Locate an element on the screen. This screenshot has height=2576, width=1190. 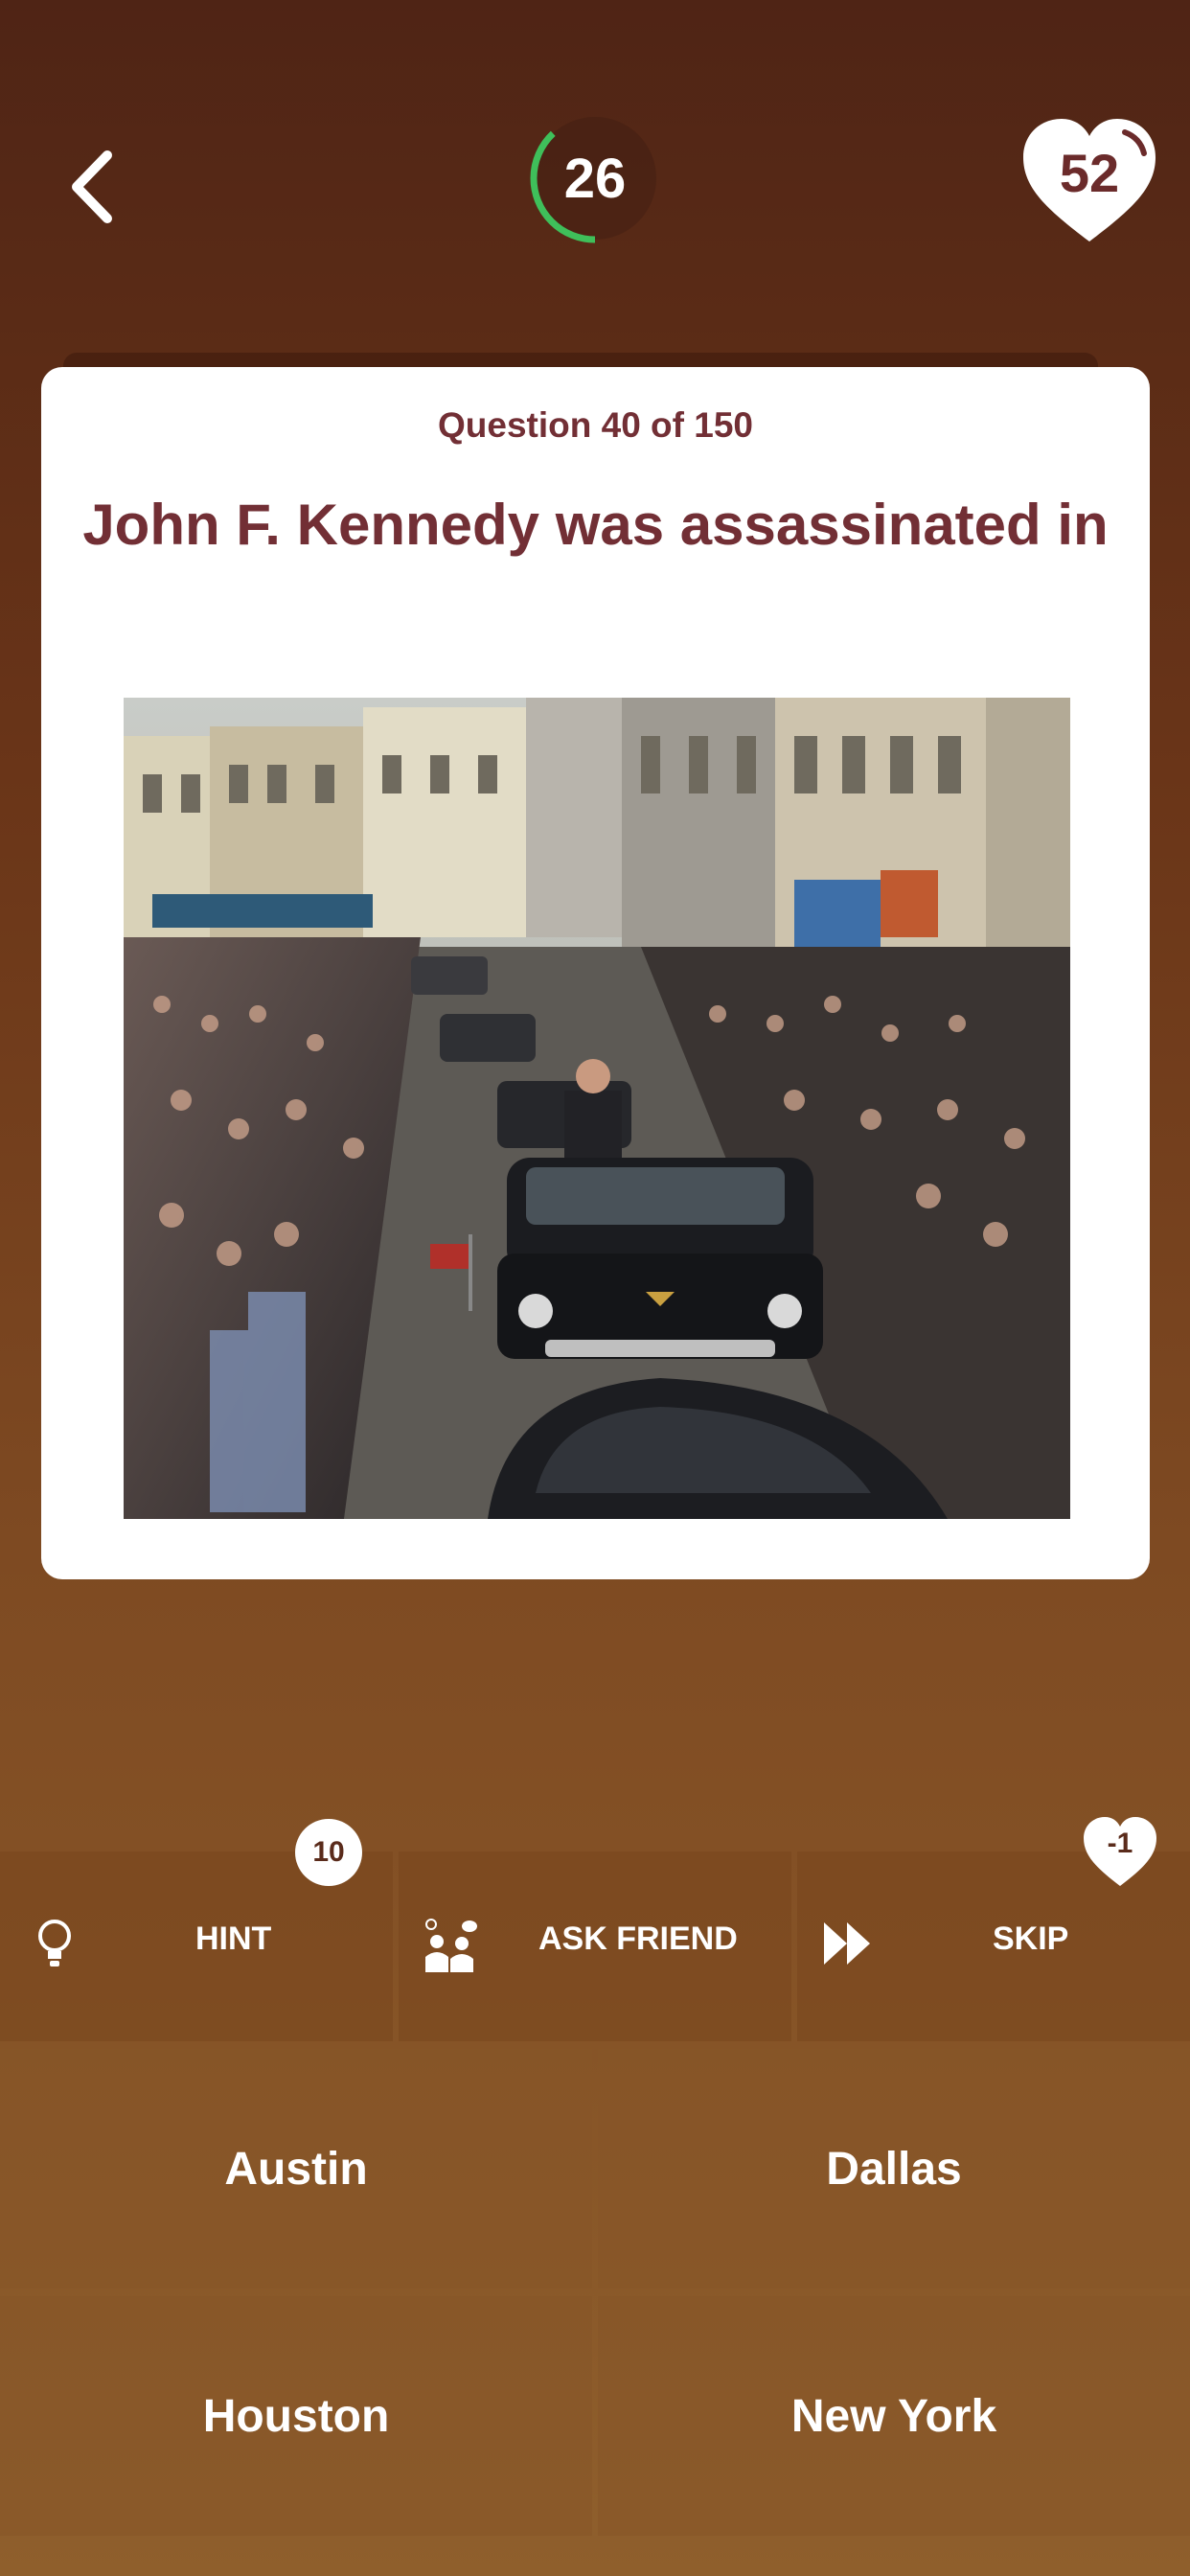
lifelines-bar: HINT ASK FRIEND SKIP 10 -1 is located at coordinates (595, 1930).